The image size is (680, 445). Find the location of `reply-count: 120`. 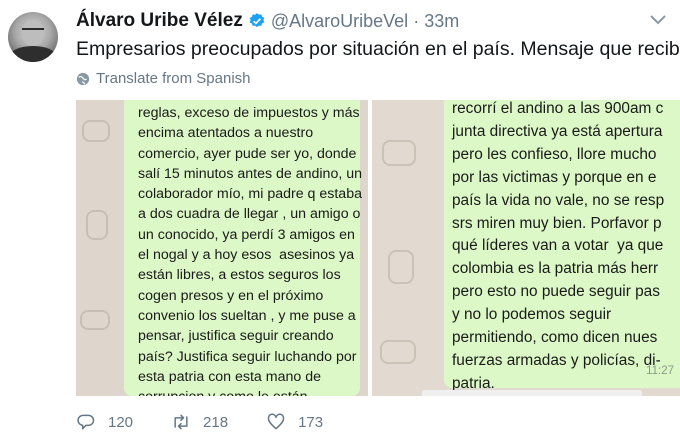

reply-count: 120 is located at coordinates (121, 422).